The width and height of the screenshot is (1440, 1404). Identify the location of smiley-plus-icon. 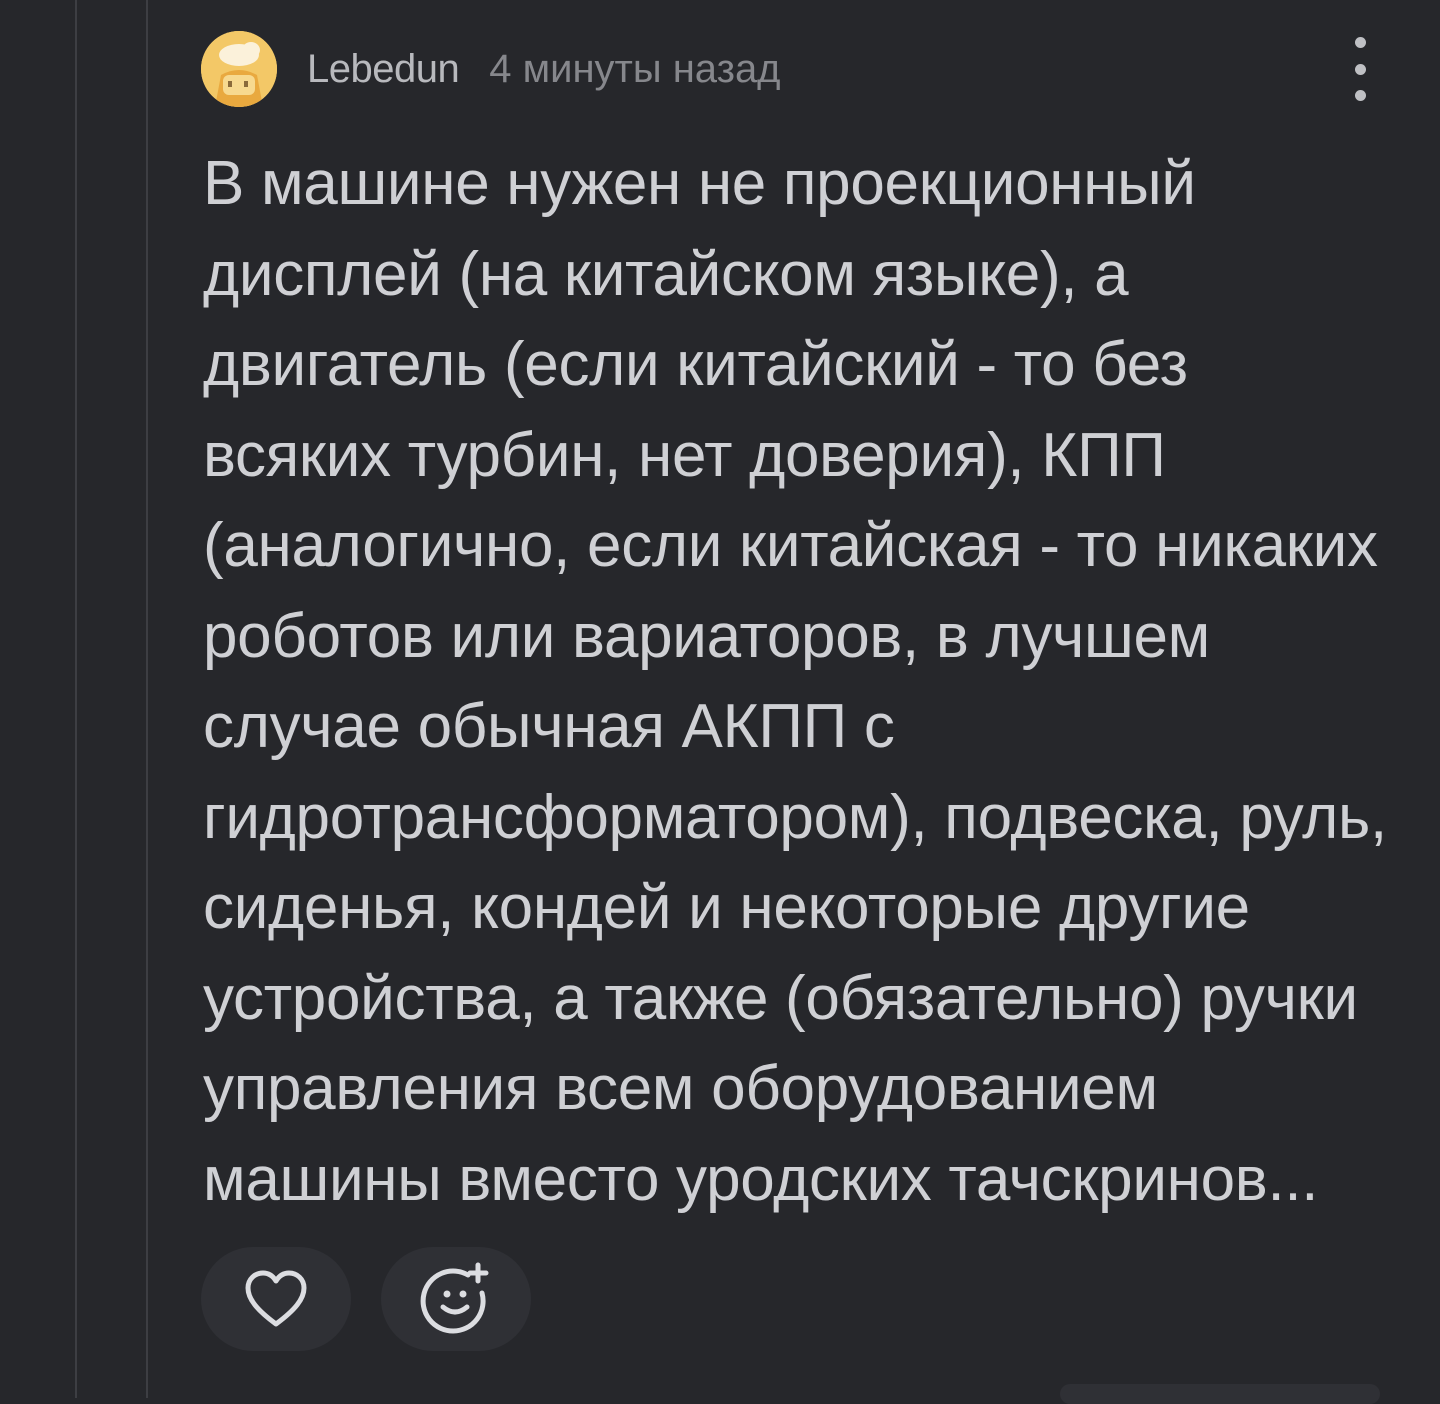
(454, 1298).